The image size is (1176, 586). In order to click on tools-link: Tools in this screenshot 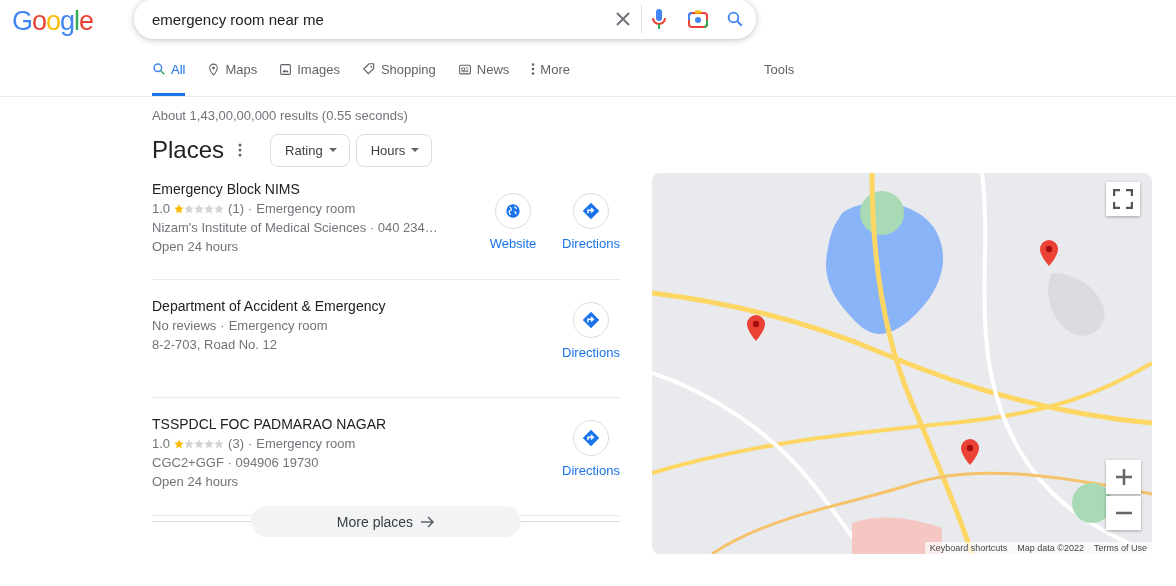, I will do `click(779, 69)`.